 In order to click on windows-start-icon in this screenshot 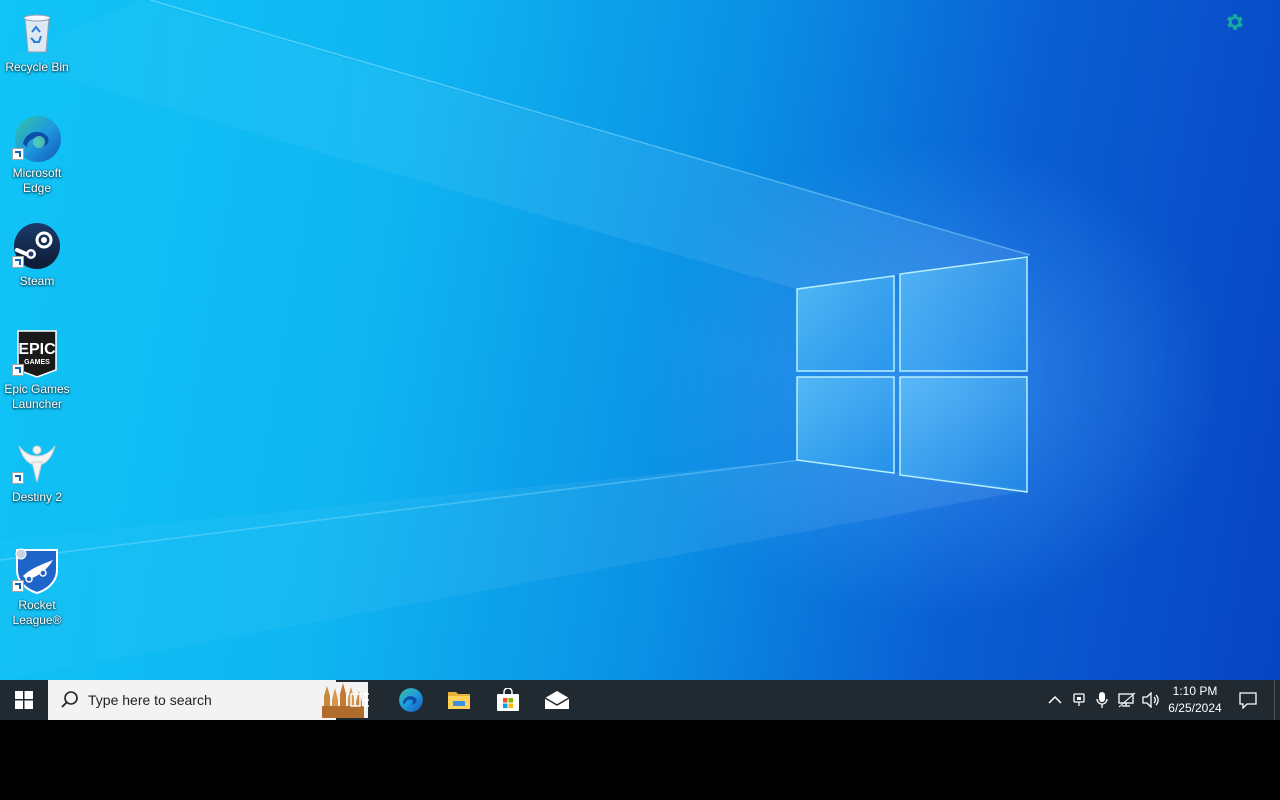, I will do `click(24, 700)`.